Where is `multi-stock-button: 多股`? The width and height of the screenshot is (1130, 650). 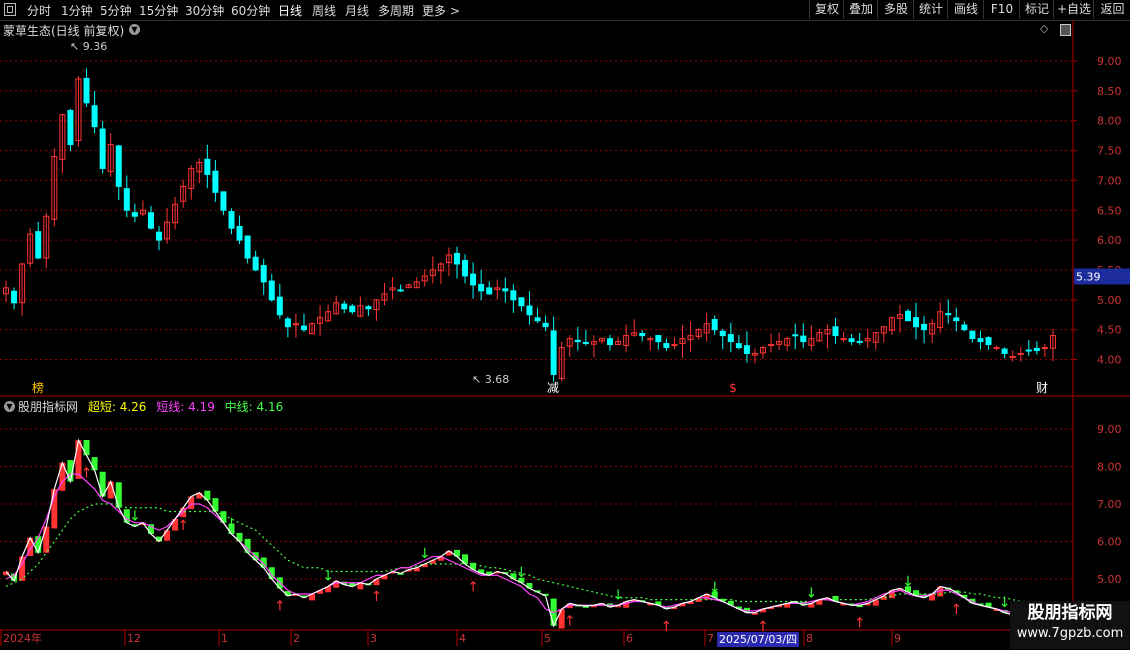
multi-stock-button: 多股 is located at coordinates (895, 9).